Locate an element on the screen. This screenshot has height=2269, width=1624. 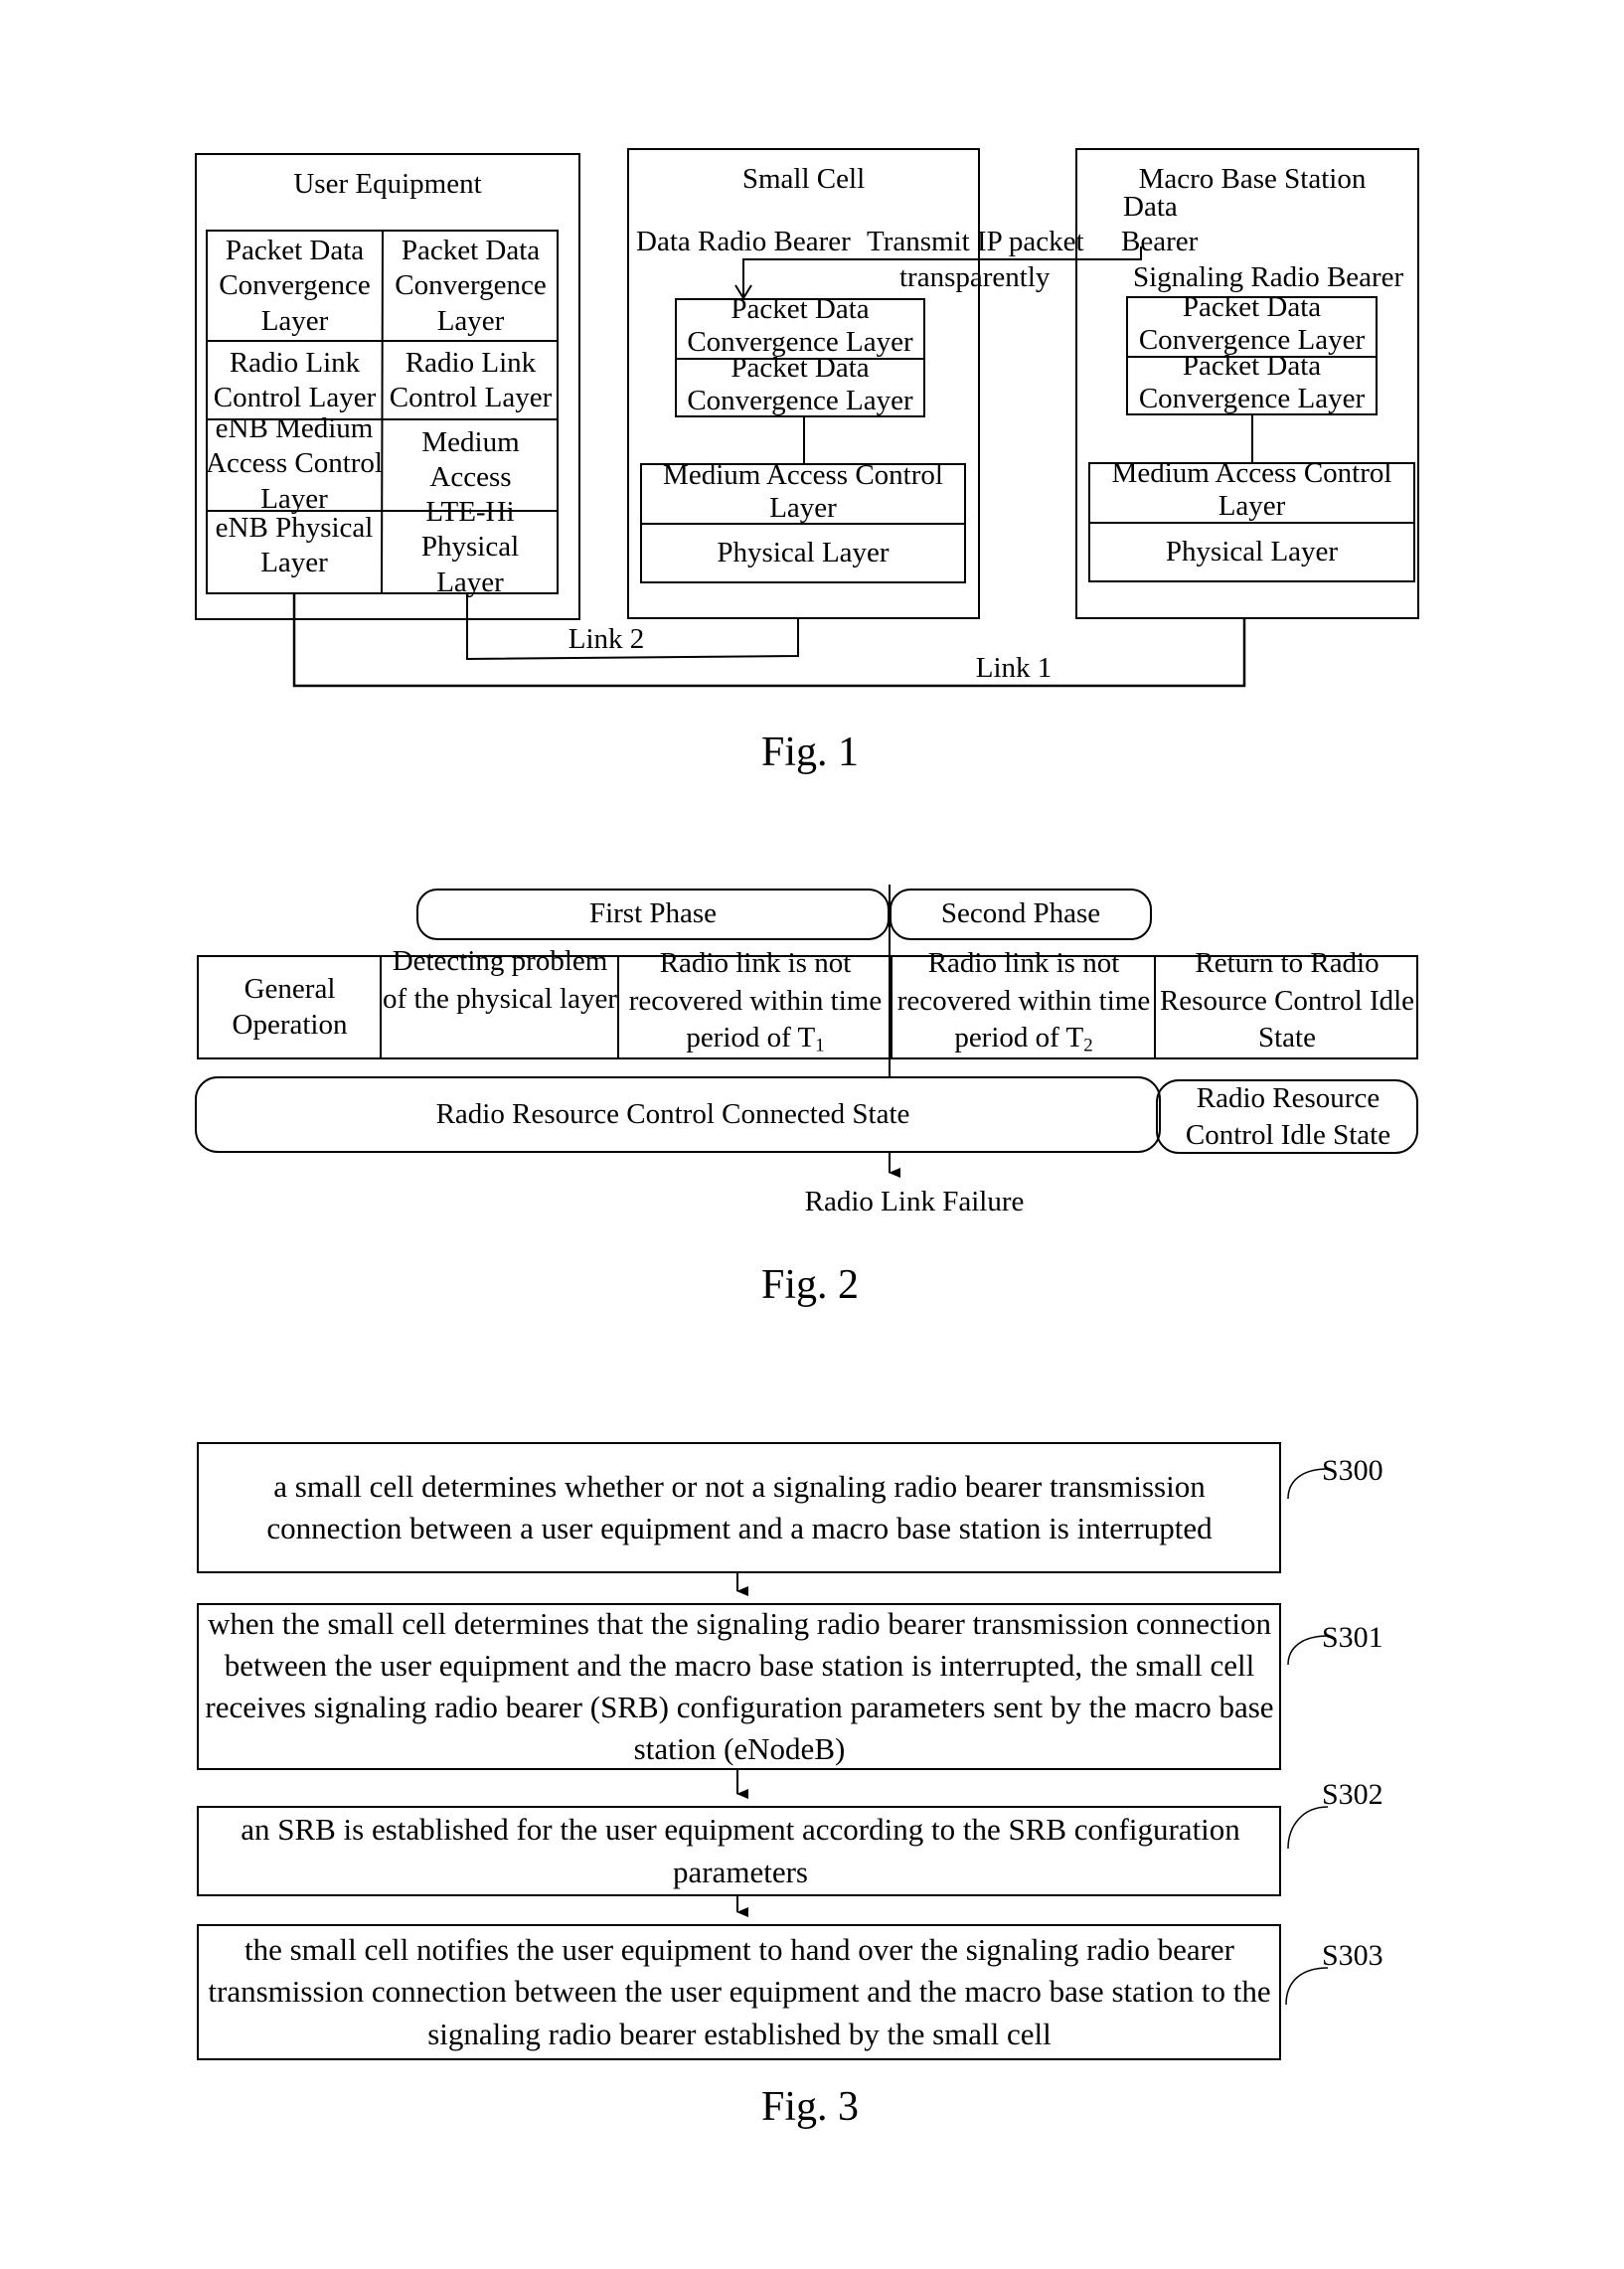
fig3-caption: Fig. 3 is located at coordinates (810, 2107).